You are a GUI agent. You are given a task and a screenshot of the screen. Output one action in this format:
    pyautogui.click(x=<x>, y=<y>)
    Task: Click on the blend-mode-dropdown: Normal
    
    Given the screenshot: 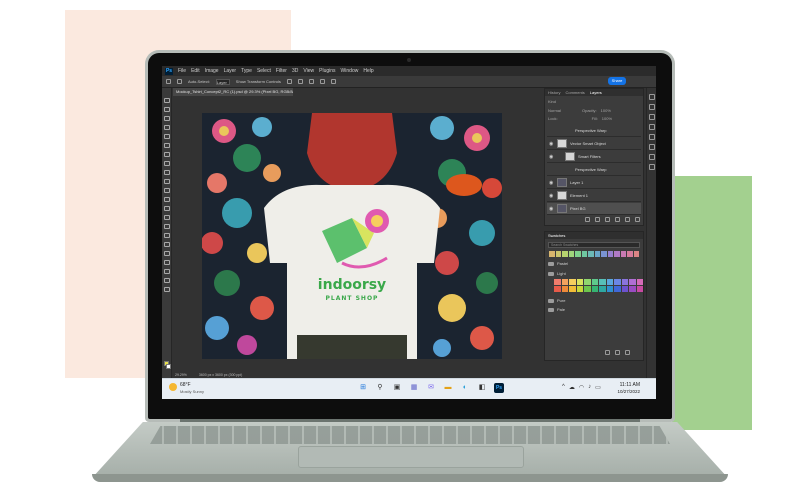 What is the action you would take?
    pyautogui.click(x=563, y=110)
    